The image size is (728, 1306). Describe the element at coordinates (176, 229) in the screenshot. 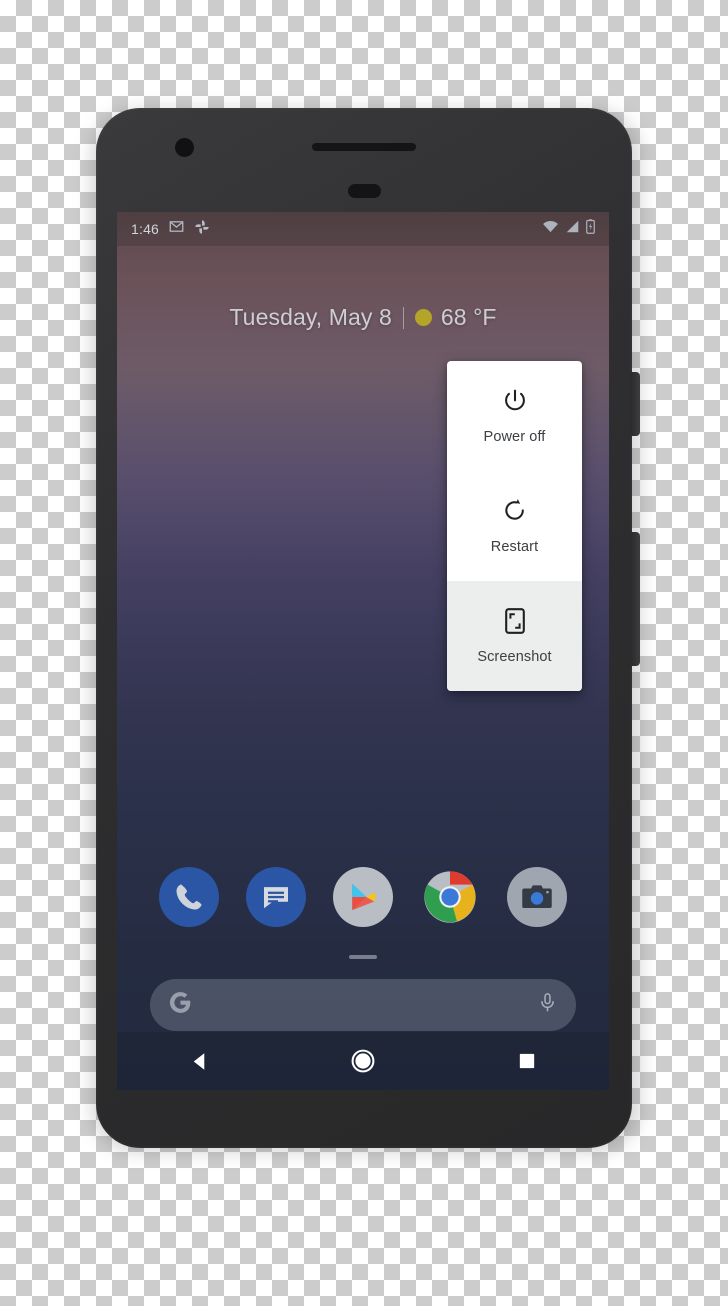

I see `gmail-icon` at that location.